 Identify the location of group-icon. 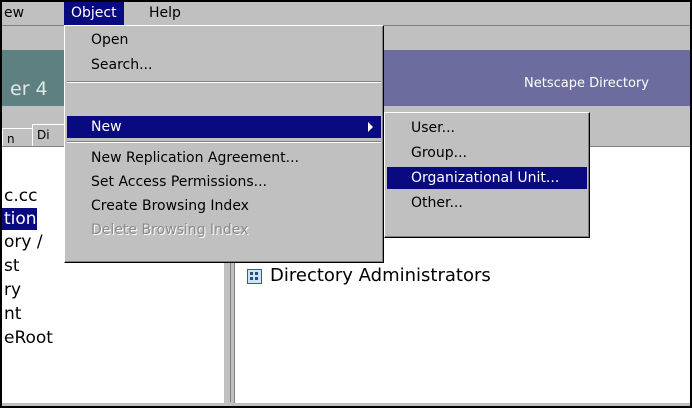
(254, 276).